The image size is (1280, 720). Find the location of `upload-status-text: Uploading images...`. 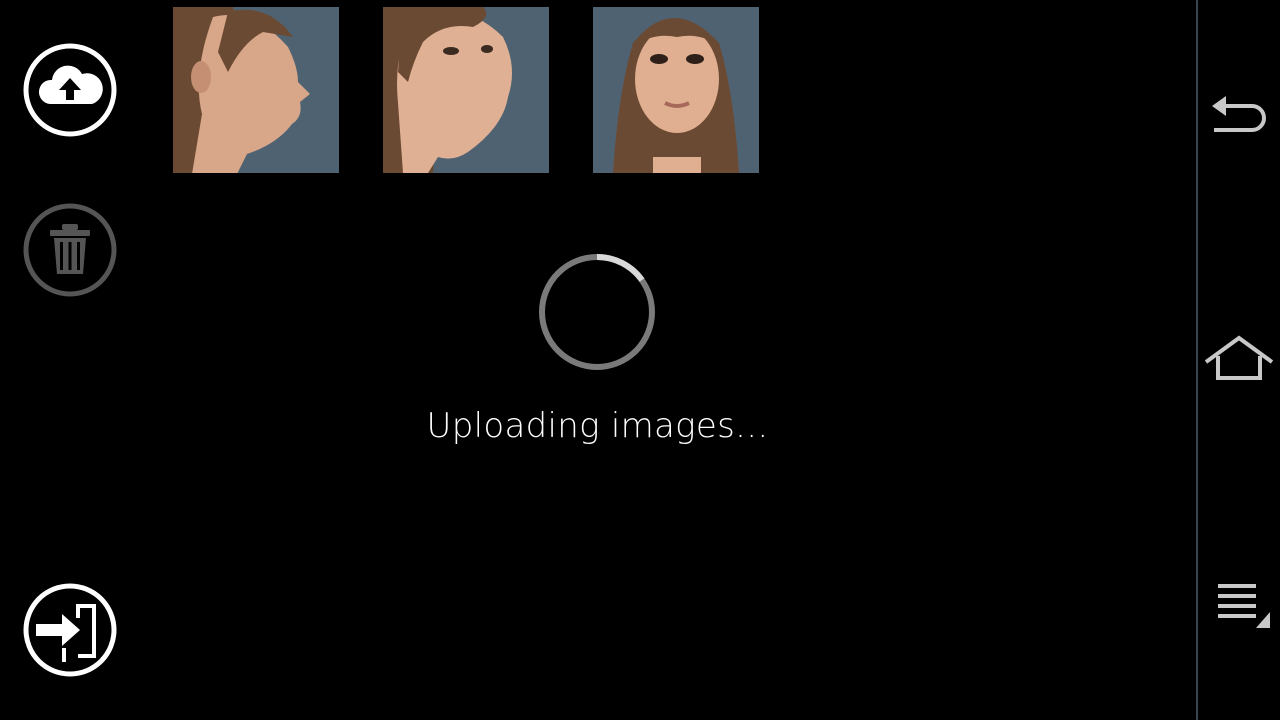

upload-status-text: Uploading images... is located at coordinates (597, 426).